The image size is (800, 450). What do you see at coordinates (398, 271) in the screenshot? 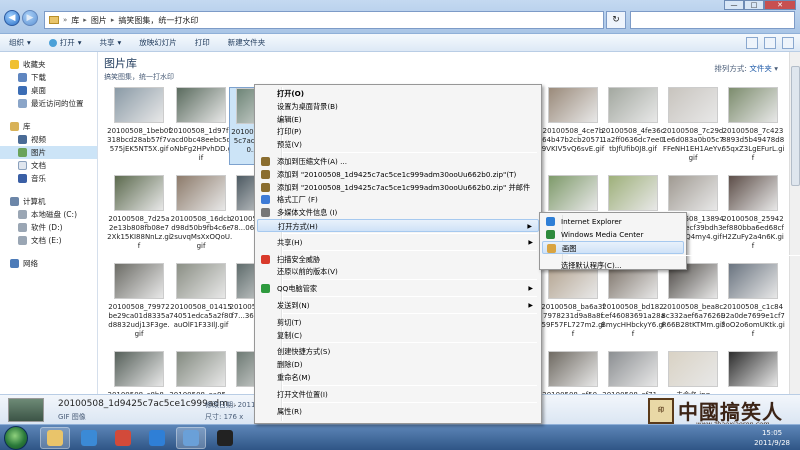
I see `menu-item: 还原以前的版本(V)` at bounding box center [398, 271].